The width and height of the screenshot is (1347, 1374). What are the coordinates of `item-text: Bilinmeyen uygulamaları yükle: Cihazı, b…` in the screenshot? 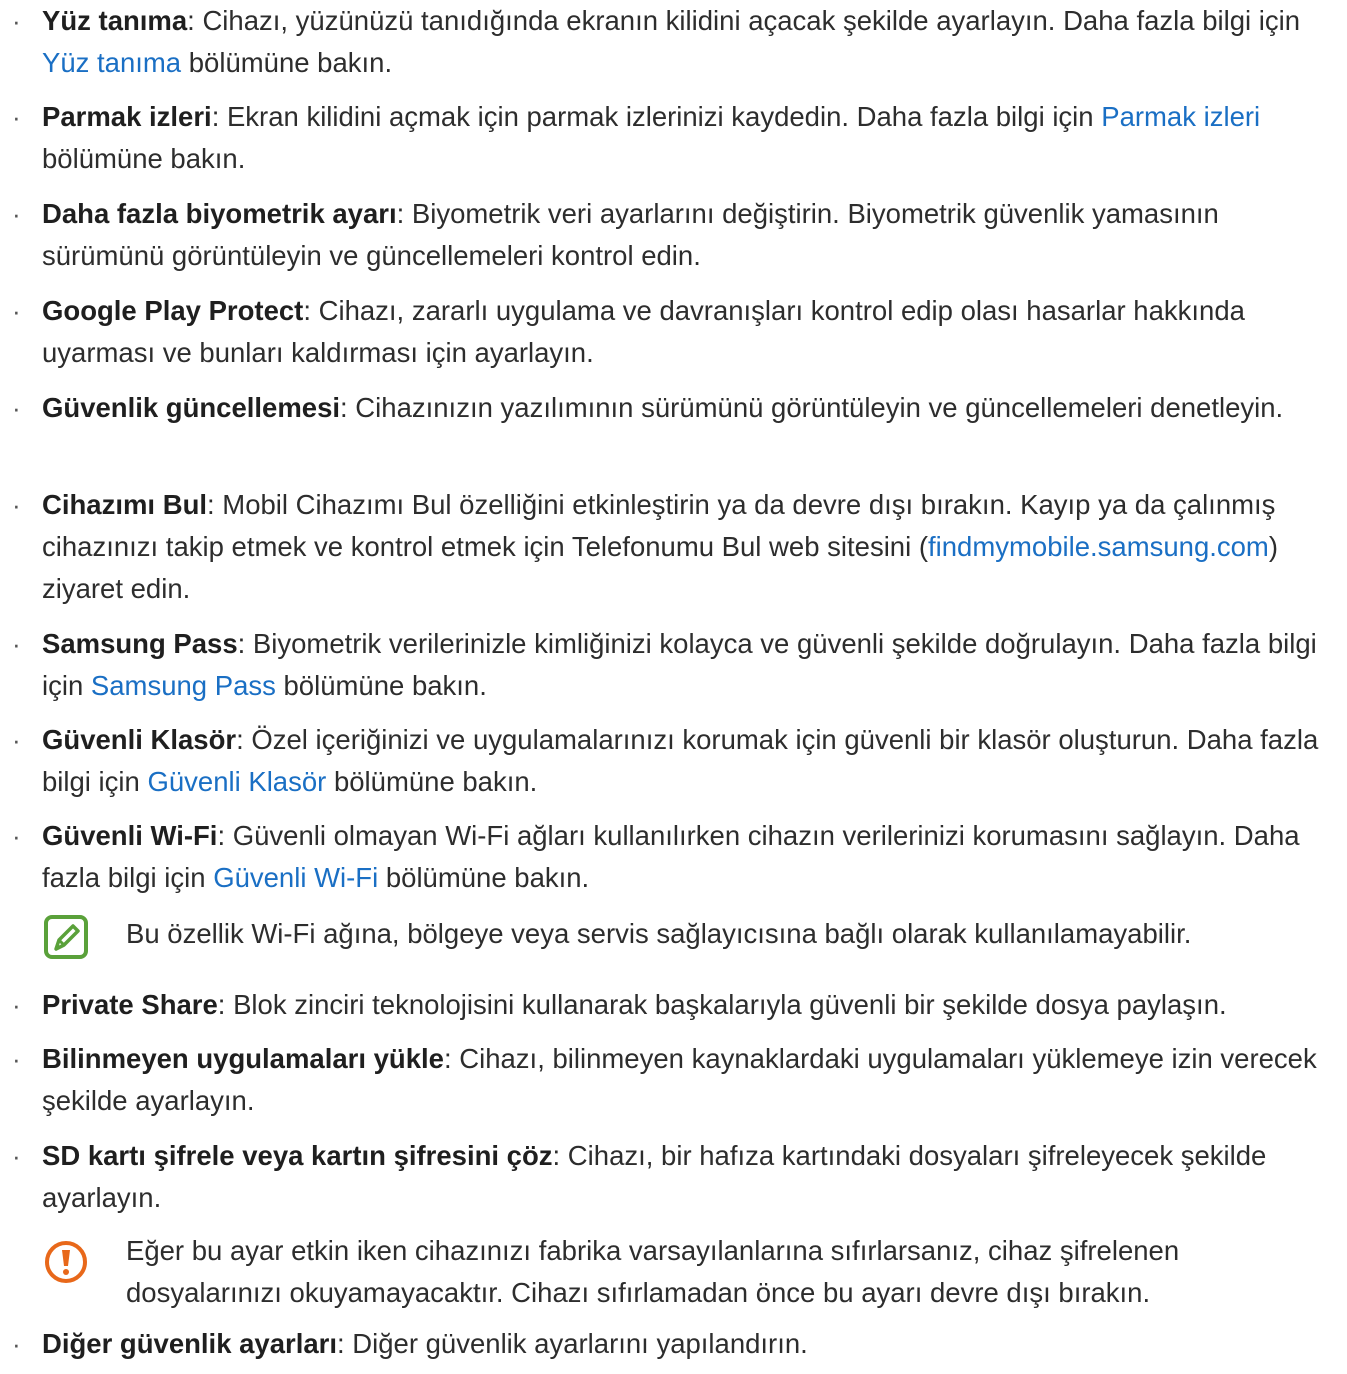 It's located at (687, 1080).